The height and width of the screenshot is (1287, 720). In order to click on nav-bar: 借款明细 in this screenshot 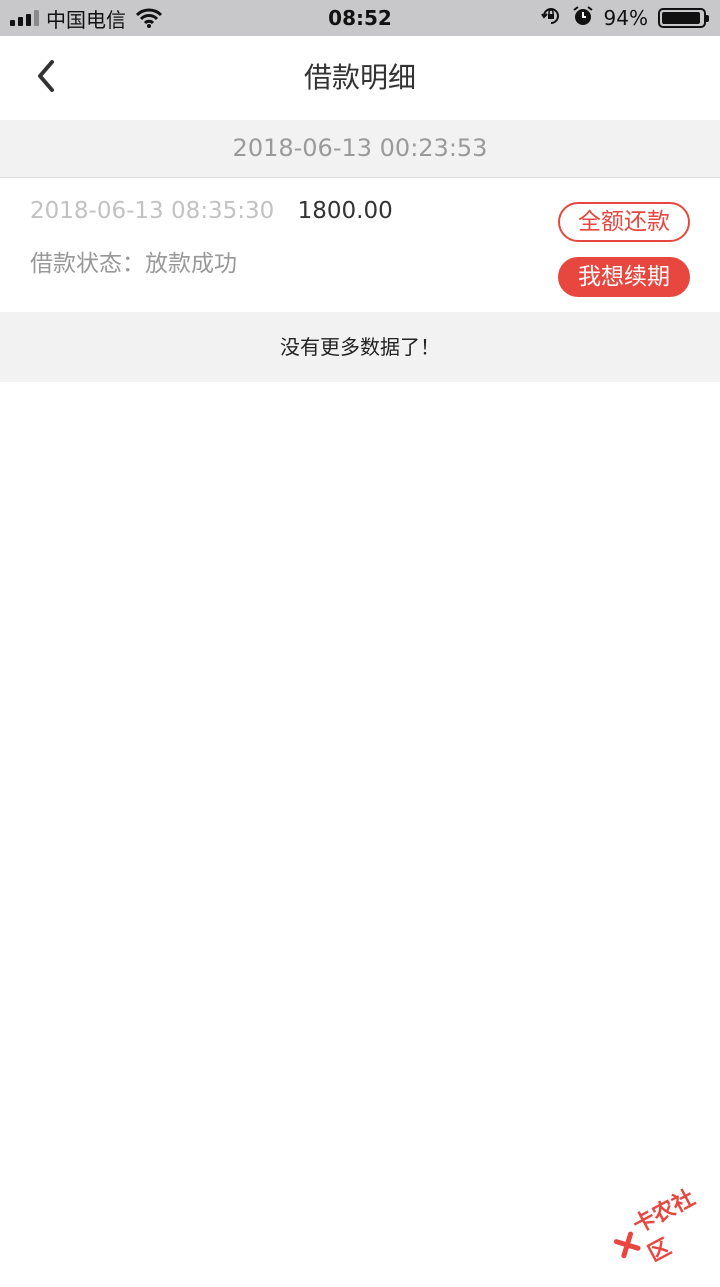, I will do `click(360, 78)`.